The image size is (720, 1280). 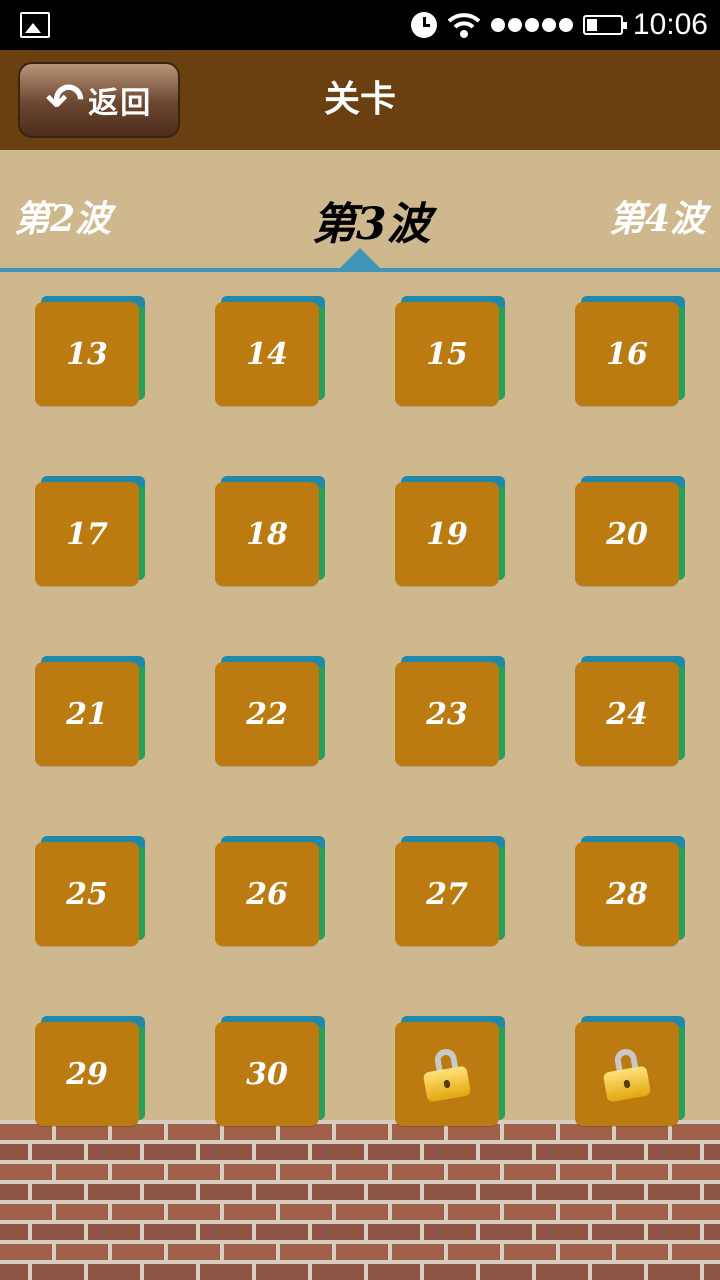 I want to click on level-number: 16, so click(x=627, y=354).